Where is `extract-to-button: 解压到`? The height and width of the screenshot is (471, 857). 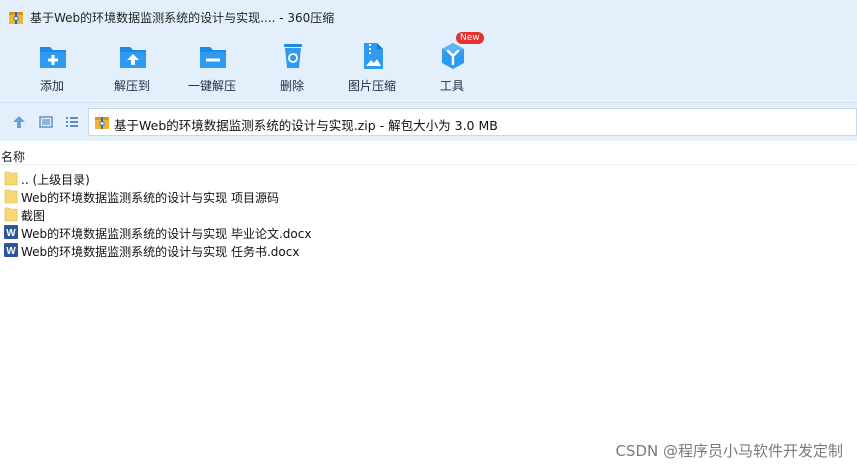
extract-to-button: 解压到 is located at coordinates (132, 68).